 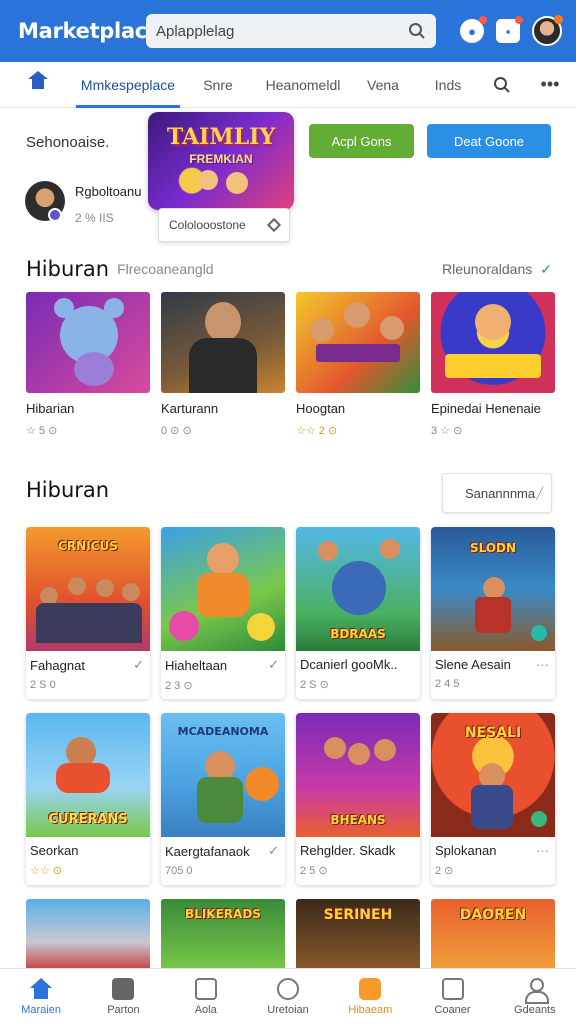 I want to click on home-icon, so click(x=41, y=988).